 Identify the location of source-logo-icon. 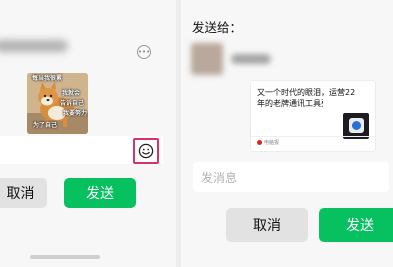
(259, 142).